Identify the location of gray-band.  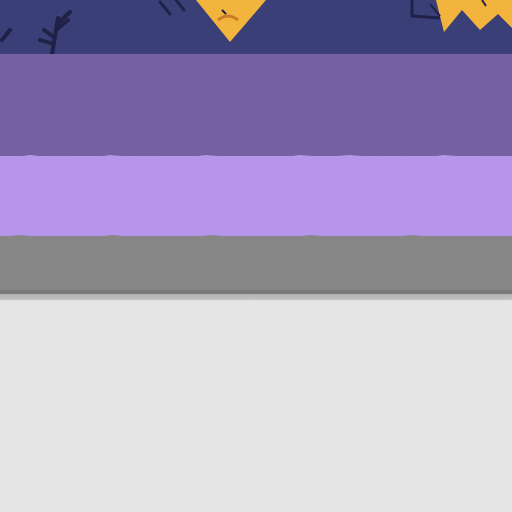
(256, 264).